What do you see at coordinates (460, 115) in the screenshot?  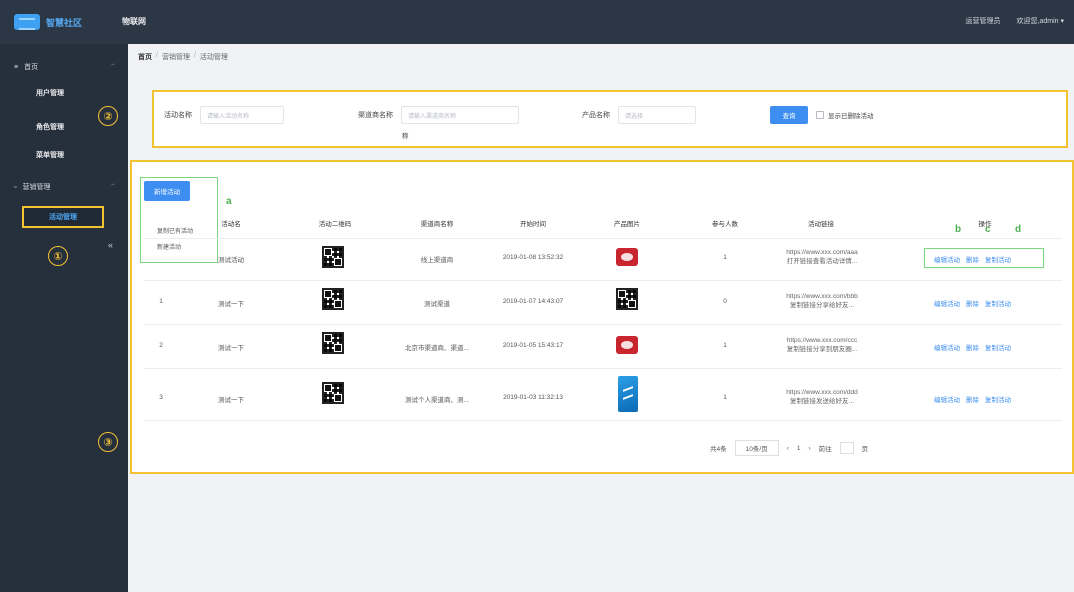 I see `channel-name-input: 请输入渠道商名称` at bounding box center [460, 115].